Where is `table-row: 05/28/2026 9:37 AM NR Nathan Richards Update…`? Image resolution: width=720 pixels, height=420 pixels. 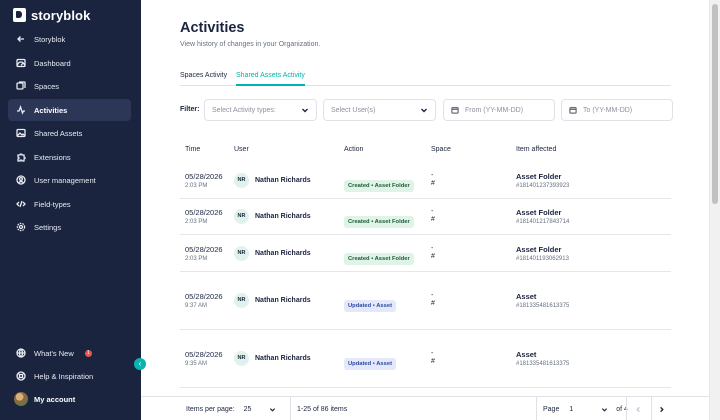 table-row: 05/28/2026 9:37 AM NR Nathan Richards Update… is located at coordinates (425, 301).